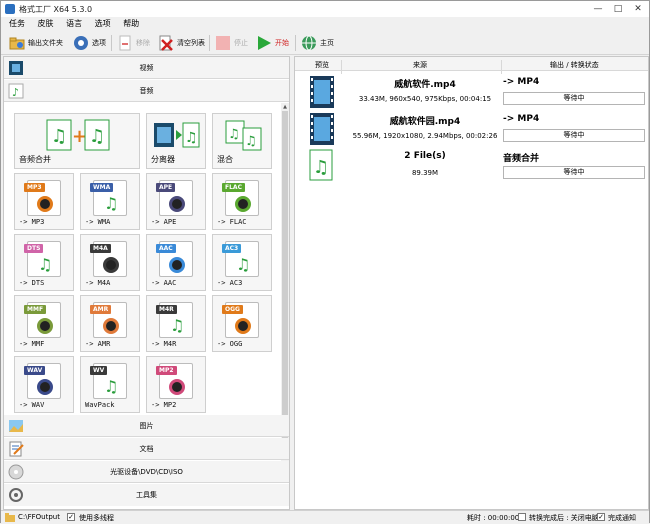 The image size is (650, 524). What do you see at coordinates (322, 65) in the screenshot?
I see `preview-column-header: 预览` at bounding box center [322, 65].